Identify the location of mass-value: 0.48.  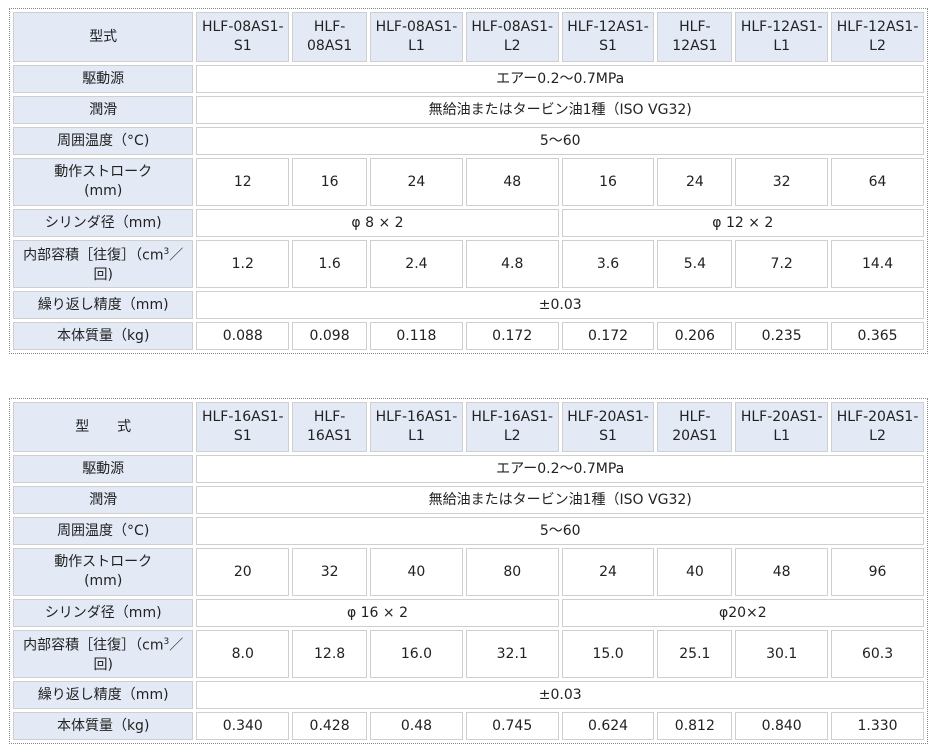
(416, 726).